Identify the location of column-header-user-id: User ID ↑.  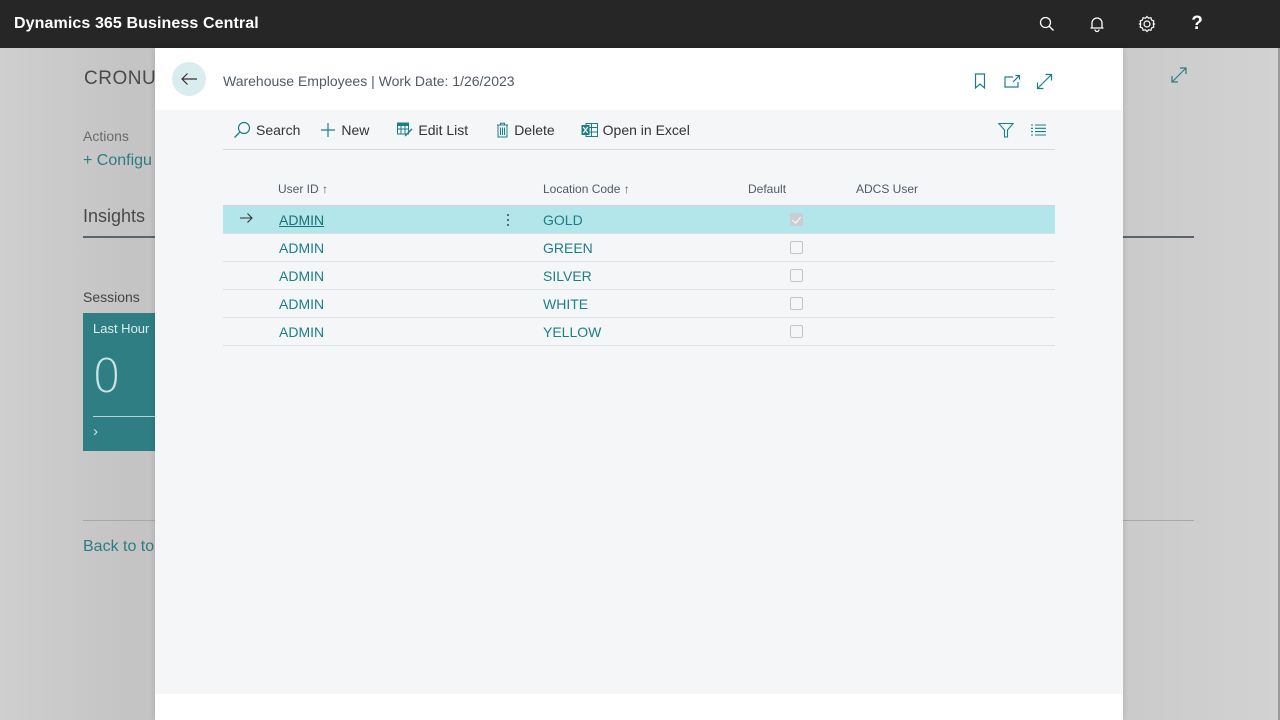
(303, 189).